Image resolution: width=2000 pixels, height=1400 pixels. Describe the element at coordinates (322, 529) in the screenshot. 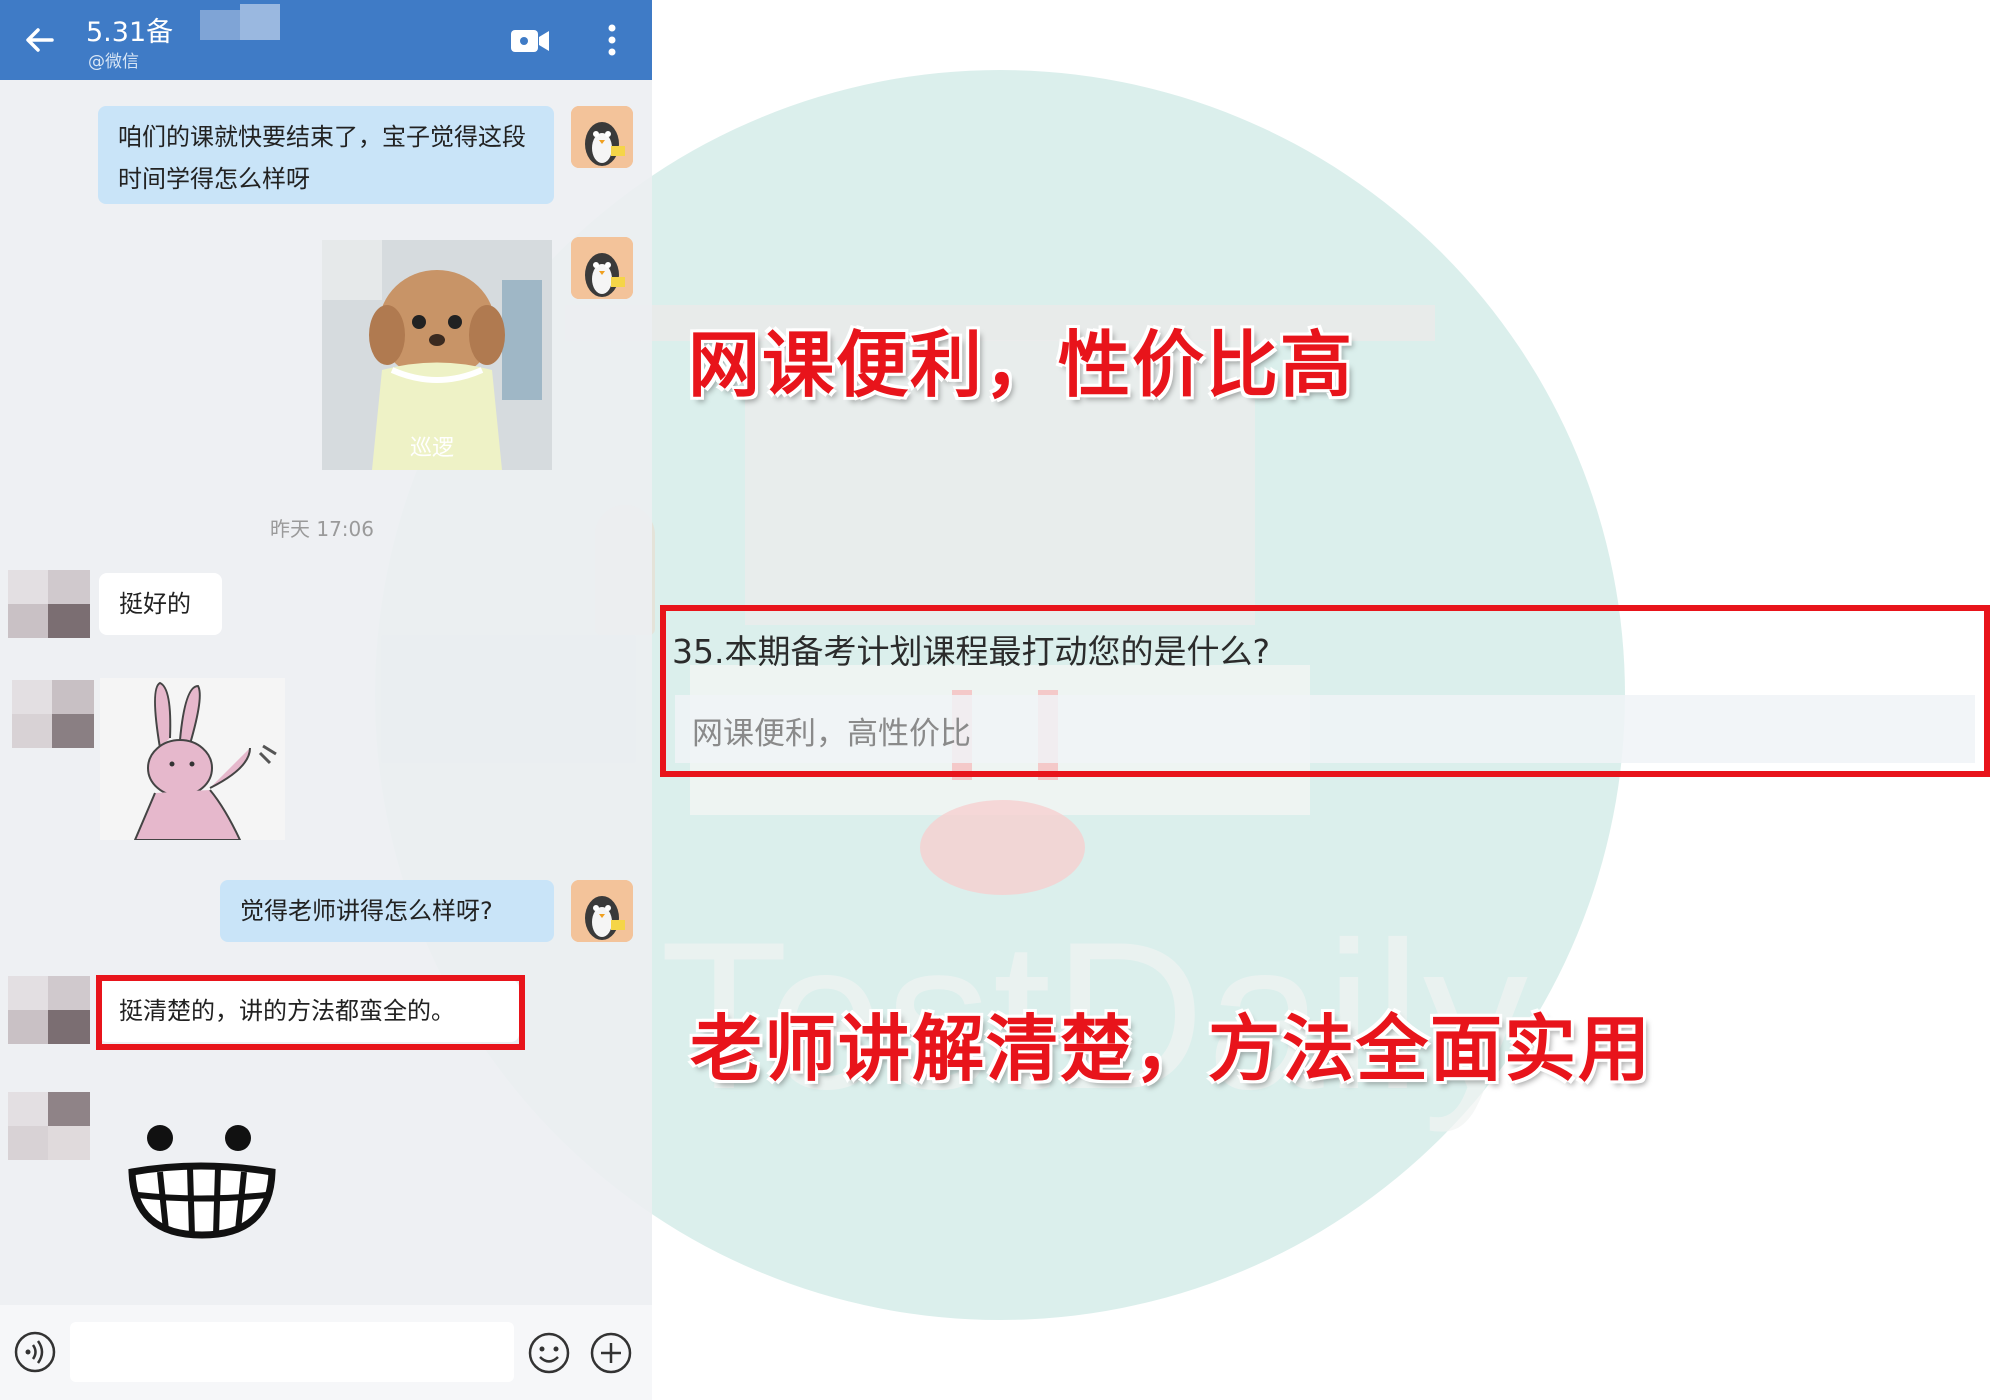

I see `message-timestamp: 昨天 17:06` at that location.